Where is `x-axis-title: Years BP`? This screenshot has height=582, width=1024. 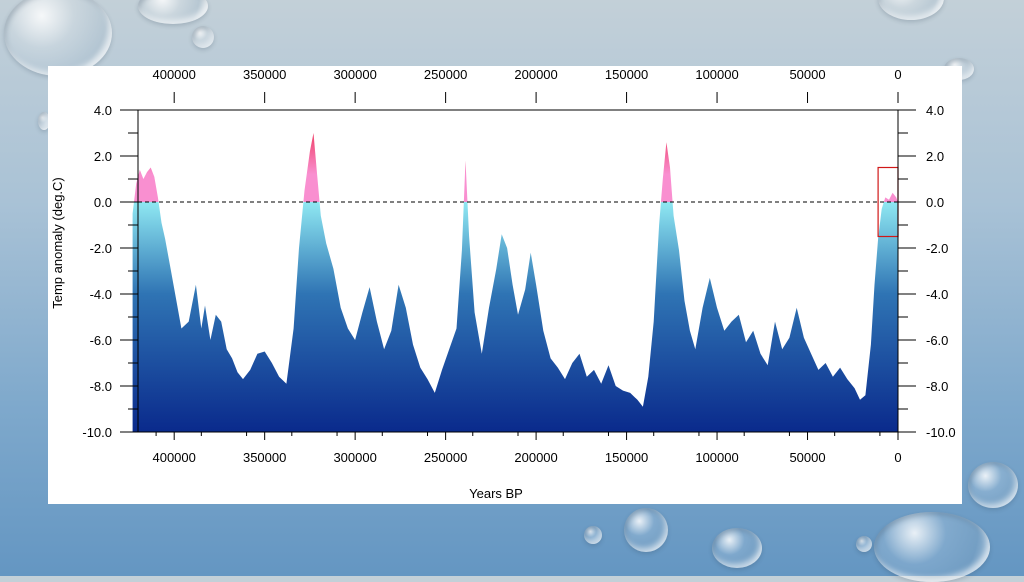 x-axis-title: Years BP is located at coordinates (496, 493).